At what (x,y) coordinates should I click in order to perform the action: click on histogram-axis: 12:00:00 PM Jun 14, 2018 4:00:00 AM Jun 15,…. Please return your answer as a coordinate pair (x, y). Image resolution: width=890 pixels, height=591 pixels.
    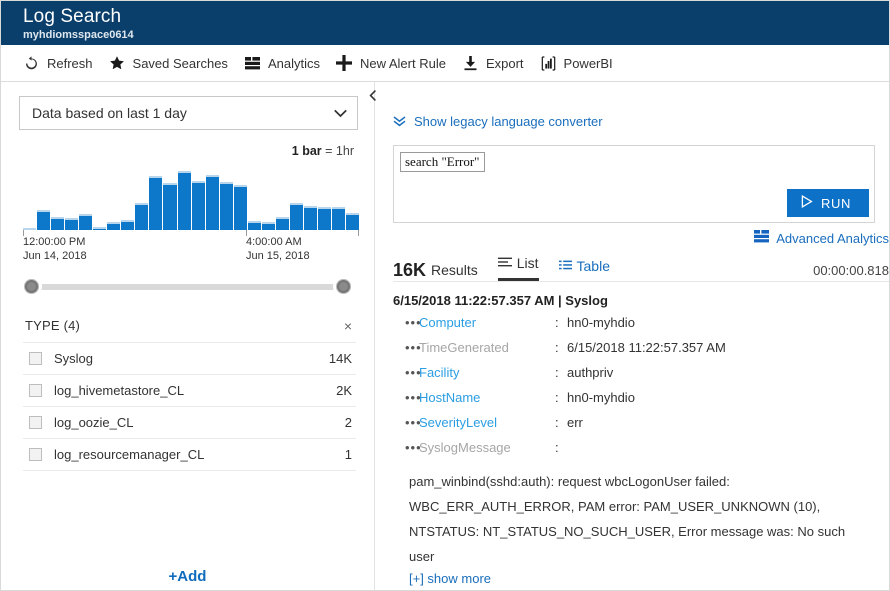
    Looking at the image, I should click on (191, 247).